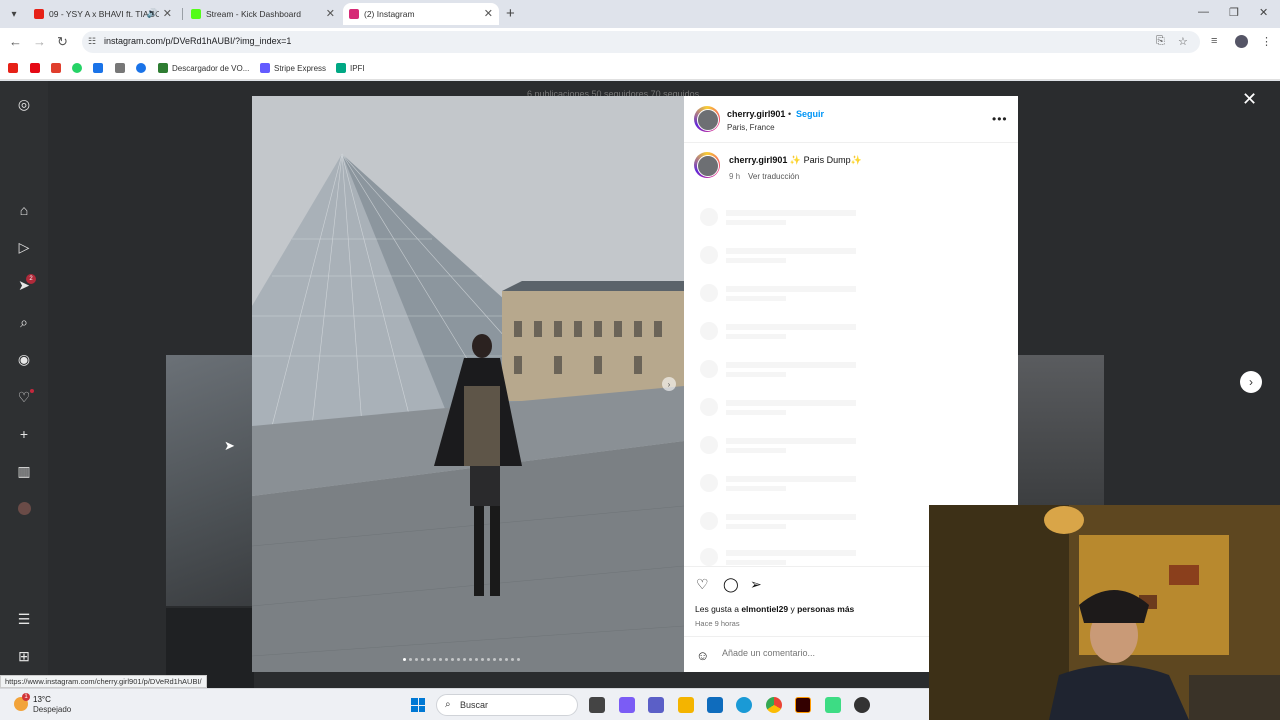 This screenshot has height=720, width=1280. I want to click on media-controls-icon: ≡, so click(1214, 41).